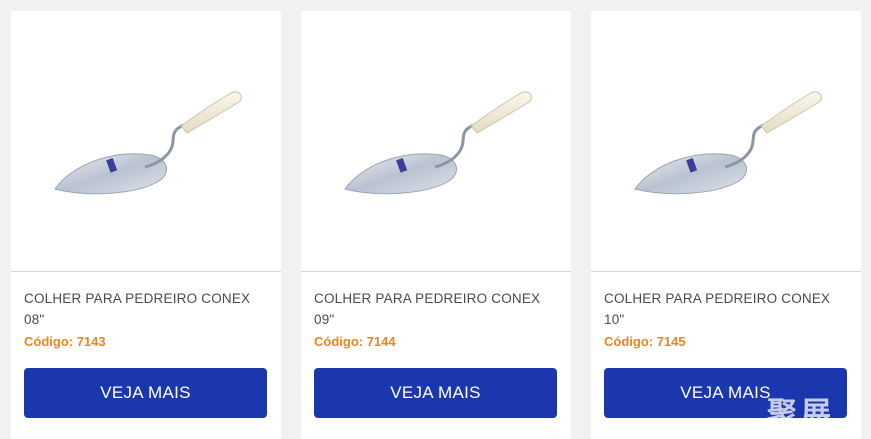  I want to click on product-title: COLHER PARA PEDREIRO CONEX 08", so click(149, 309).